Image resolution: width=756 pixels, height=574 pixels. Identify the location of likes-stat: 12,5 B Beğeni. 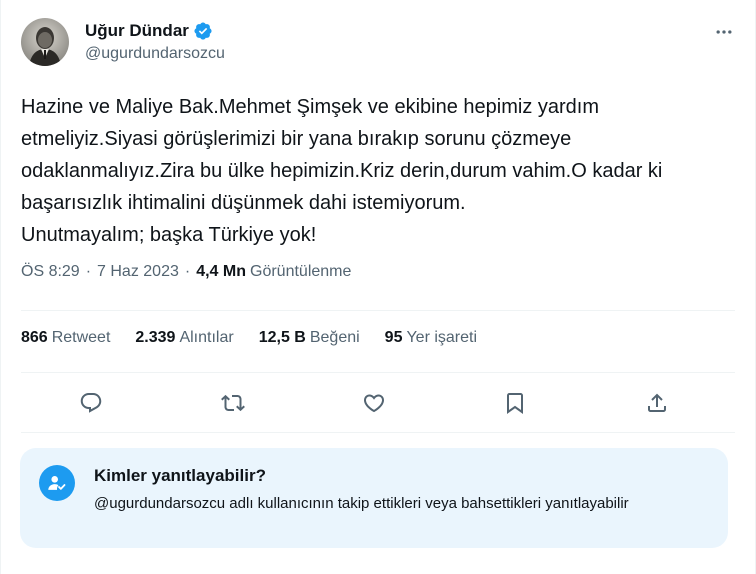
(309, 338).